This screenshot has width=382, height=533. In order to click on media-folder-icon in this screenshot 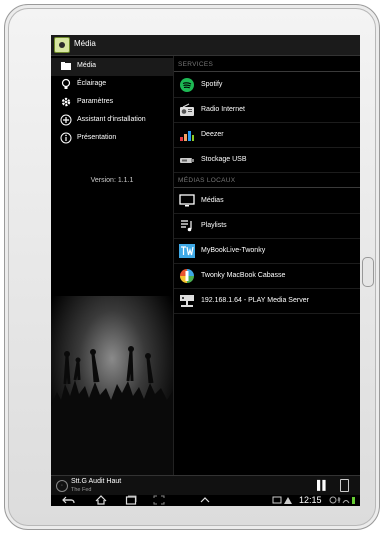, I will do `click(66, 67)`.